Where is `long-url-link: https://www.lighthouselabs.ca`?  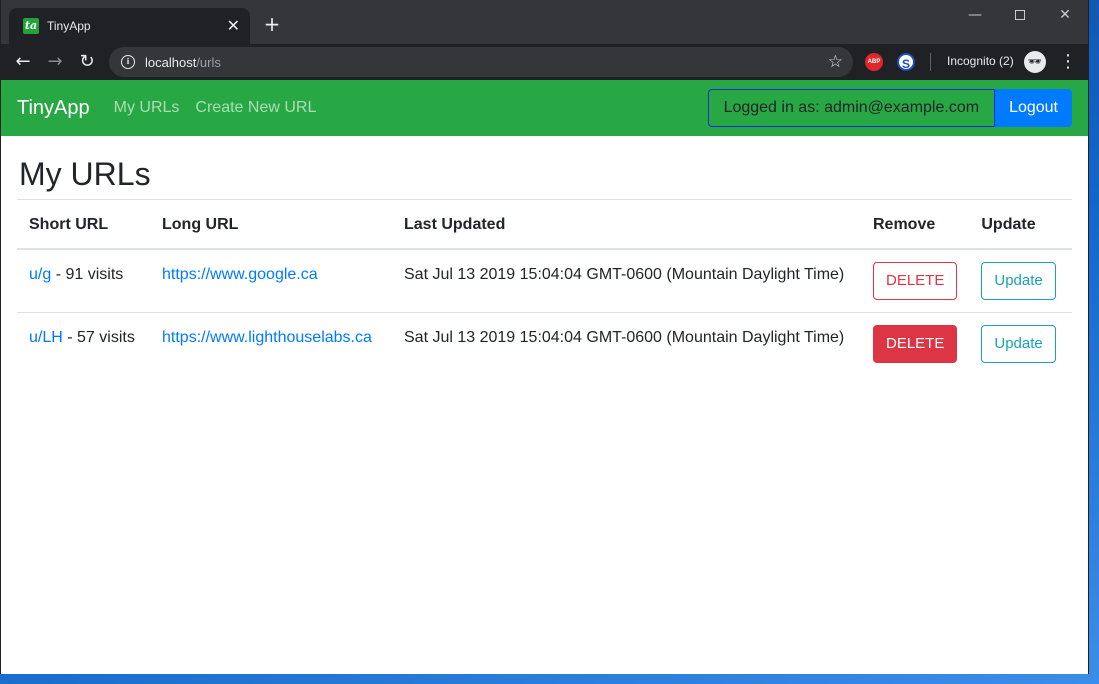
long-url-link: https://www.lighthouselabs.ca is located at coordinates (267, 337).